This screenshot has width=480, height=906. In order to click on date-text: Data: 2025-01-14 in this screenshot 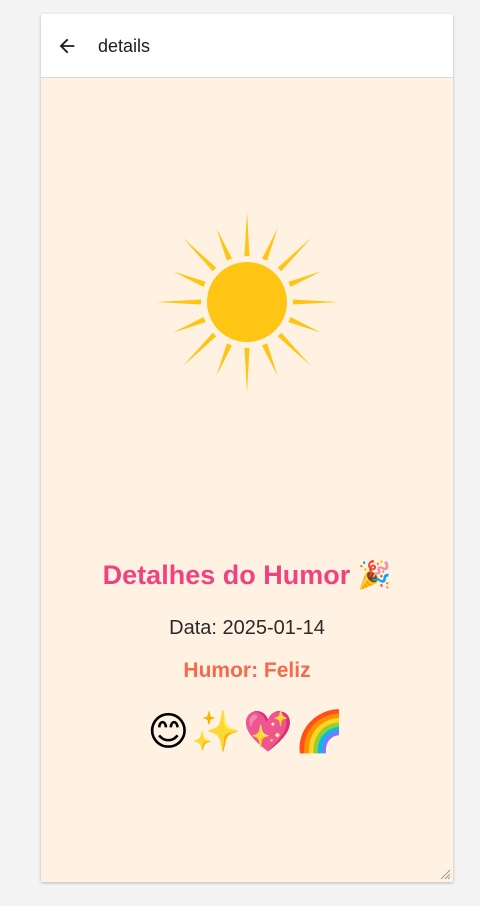, I will do `click(247, 628)`.